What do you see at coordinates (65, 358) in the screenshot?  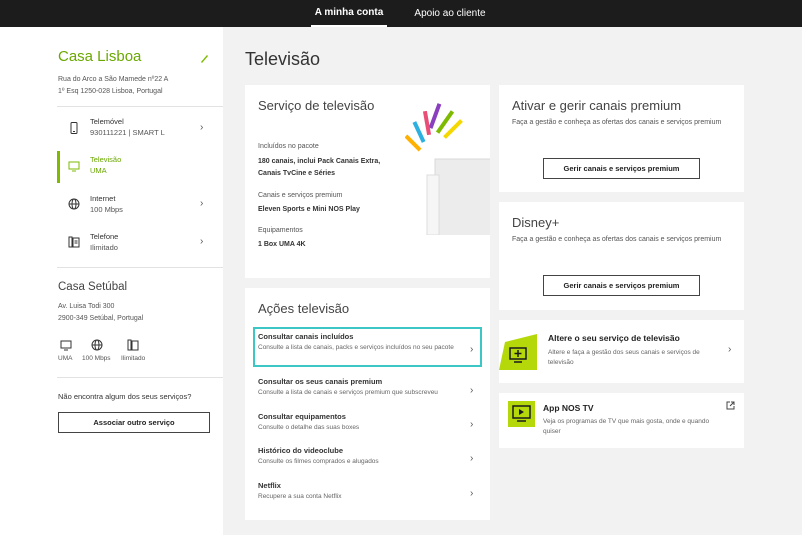 I see `account2-service-tv: UMA` at bounding box center [65, 358].